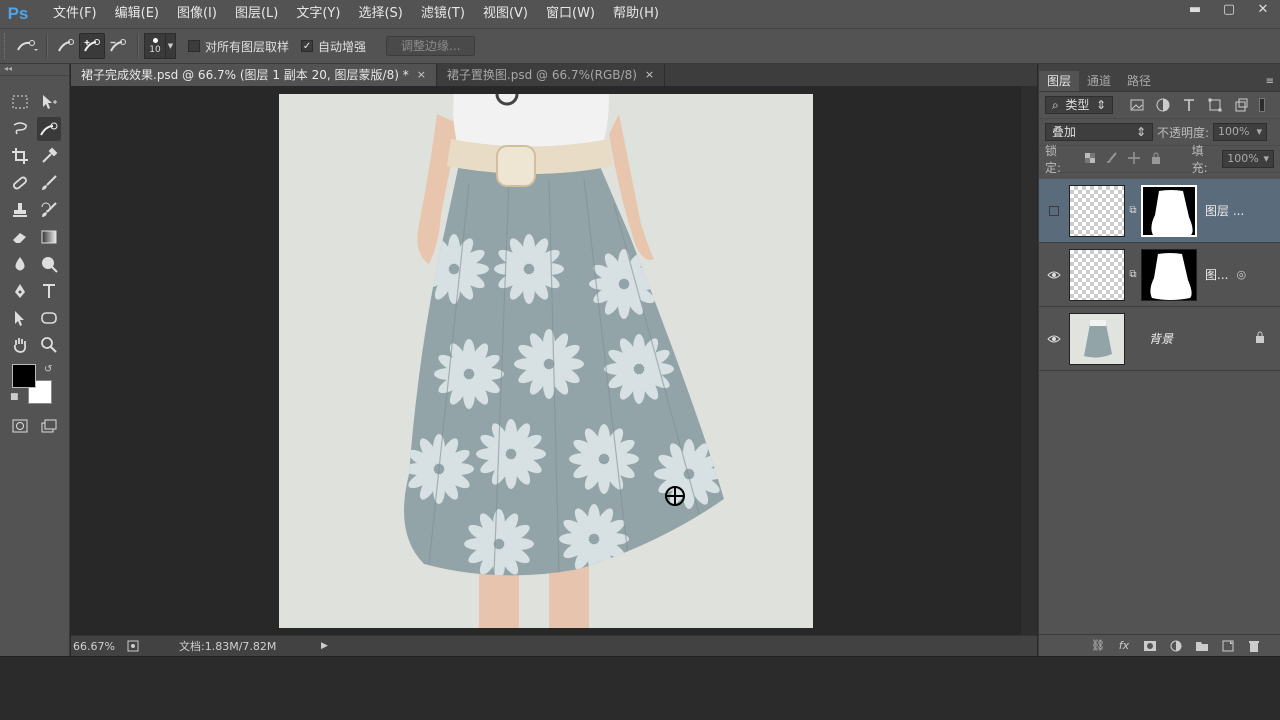 The image size is (1280, 720). Describe the element at coordinates (1099, 81) in the screenshot. I see `tab-channels: 通道` at that location.